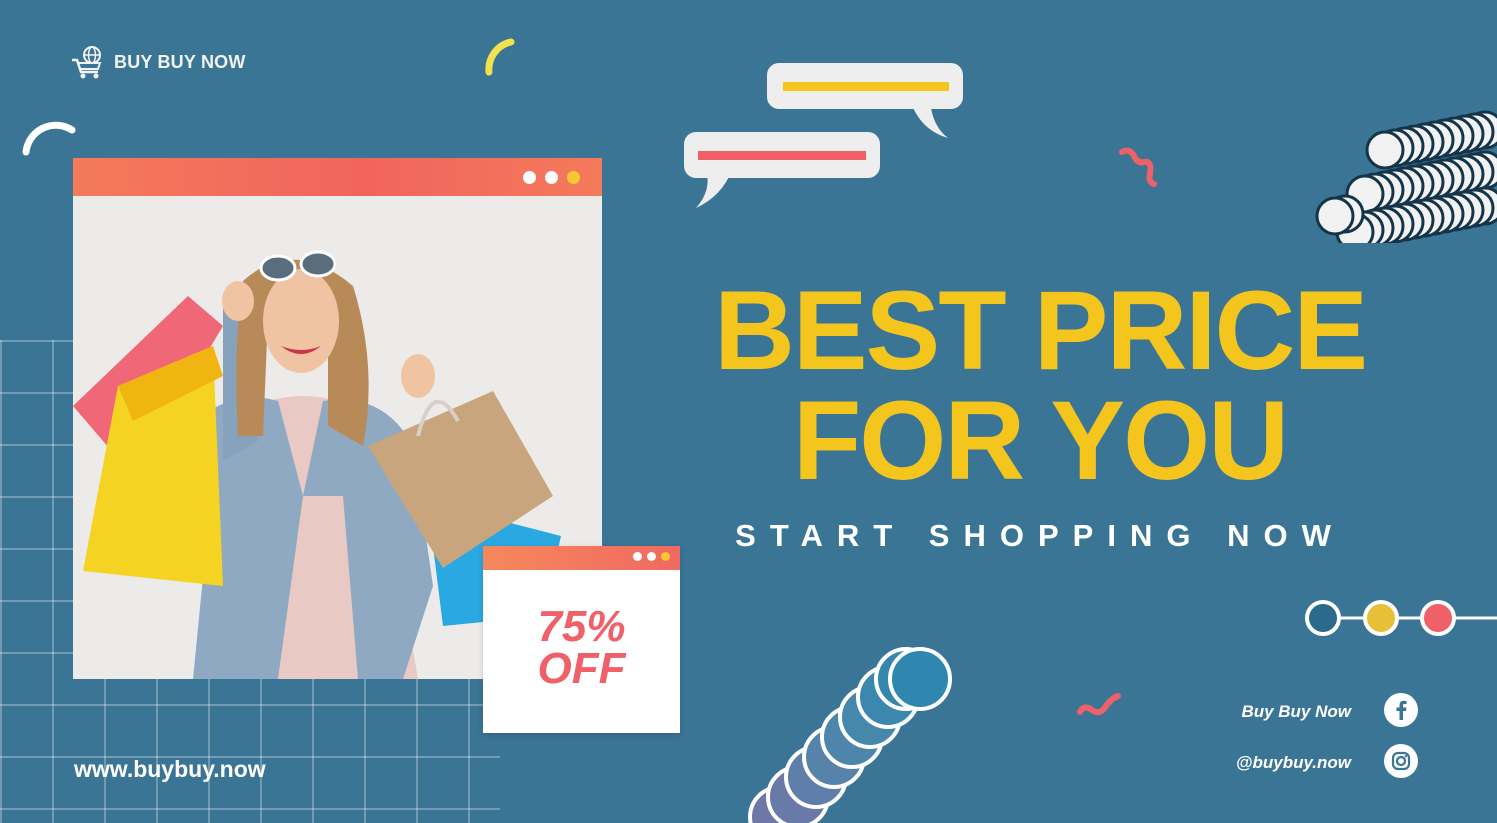  What do you see at coordinates (581, 558) in the screenshot?
I see `discount-title-bar` at bounding box center [581, 558].